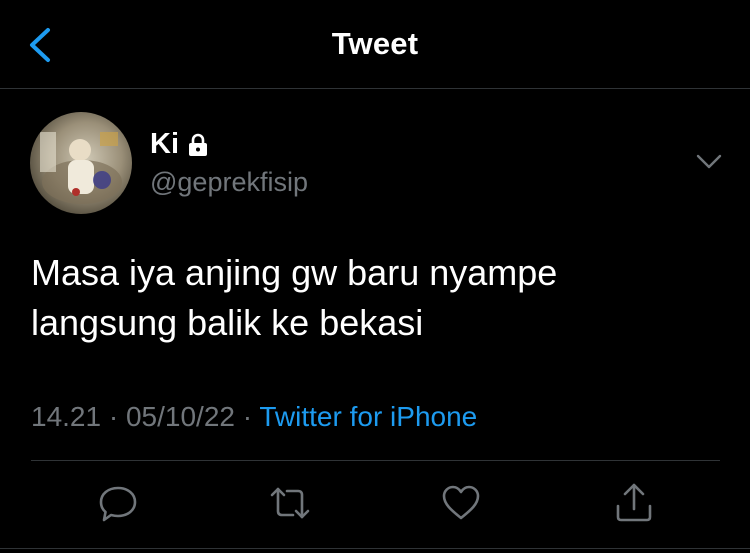 This screenshot has width=750, height=553. What do you see at coordinates (709, 162) in the screenshot?
I see `chevron-down-icon` at bounding box center [709, 162].